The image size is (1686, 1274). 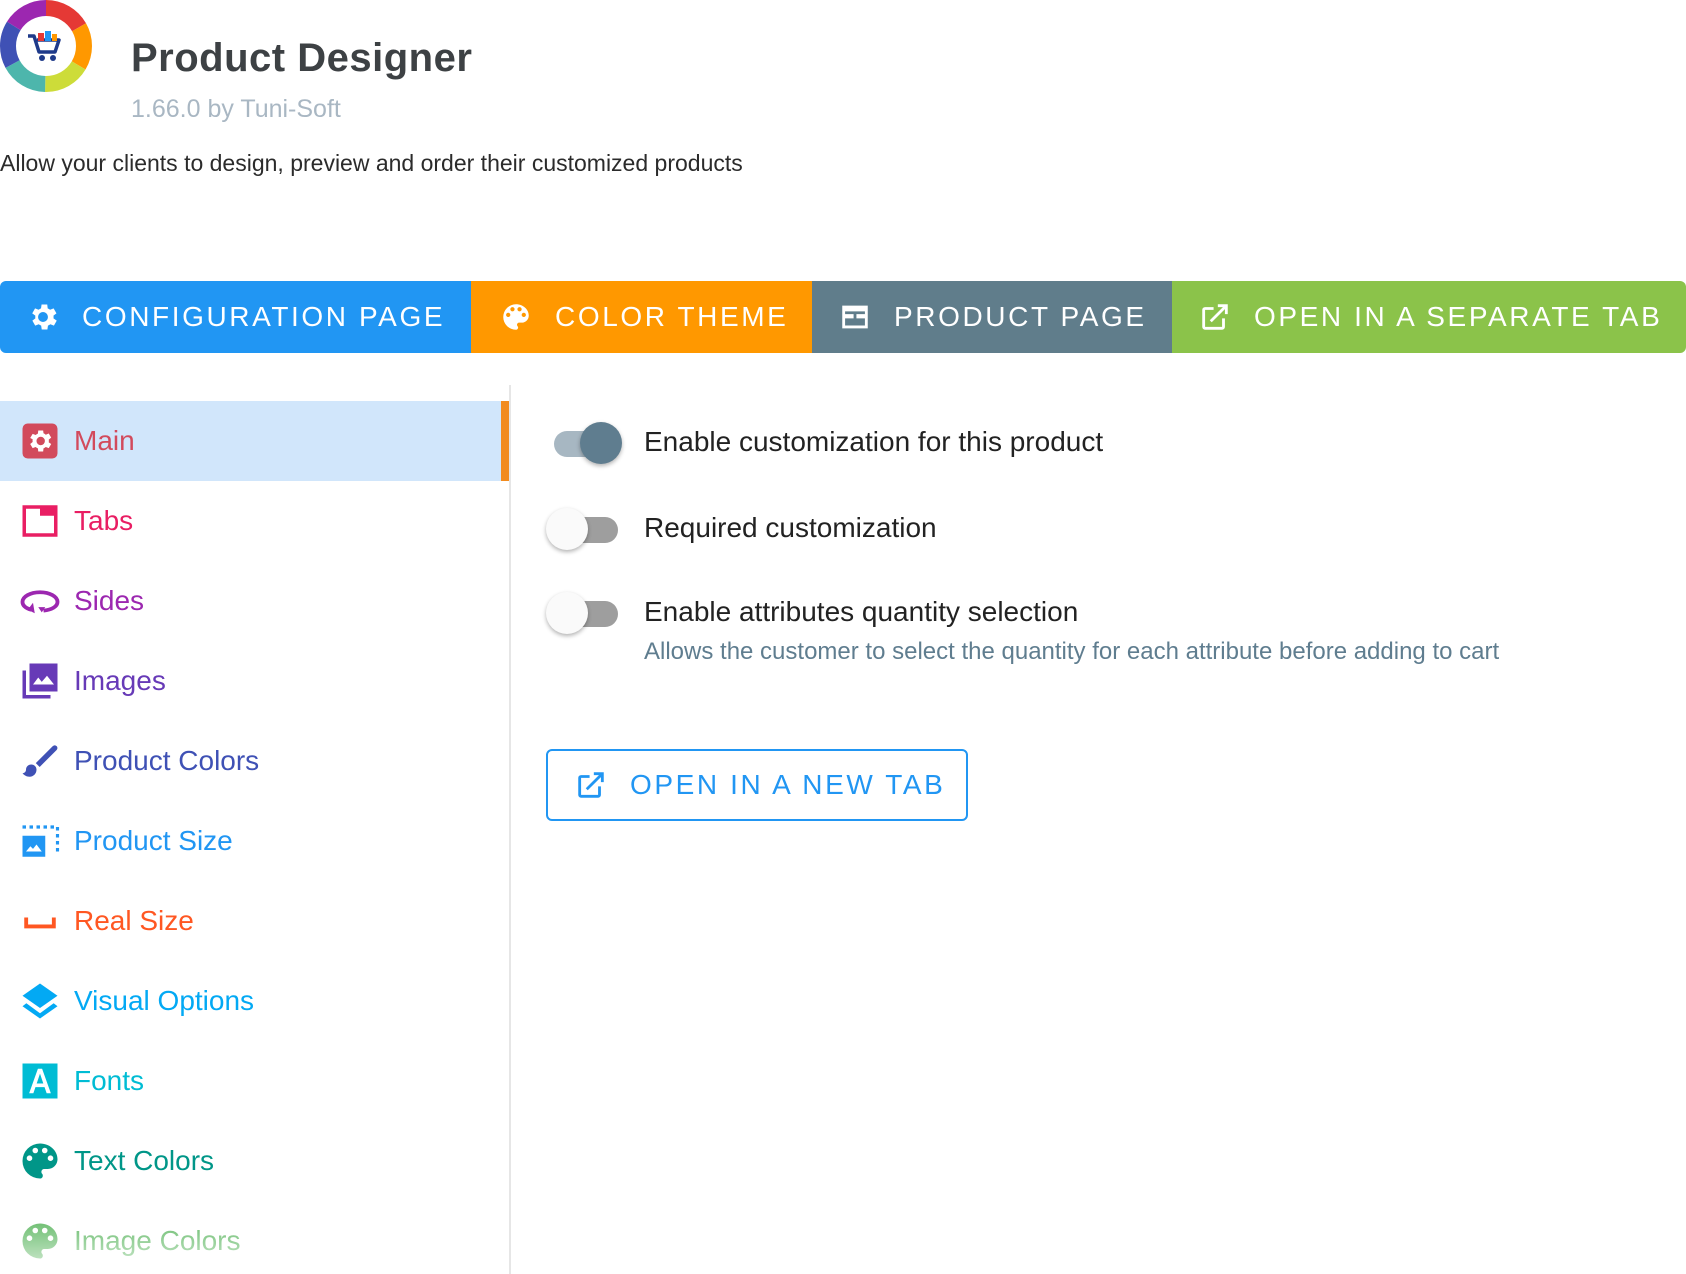 I want to click on color-theme-button: COLOR THEME, so click(x=641, y=317).